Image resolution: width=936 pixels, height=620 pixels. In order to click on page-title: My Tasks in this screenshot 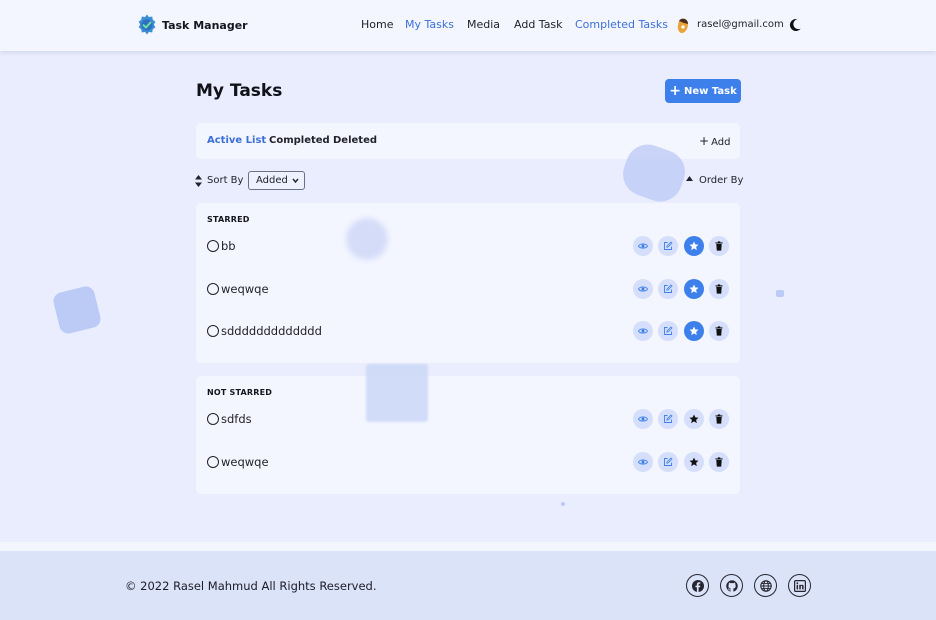, I will do `click(239, 91)`.